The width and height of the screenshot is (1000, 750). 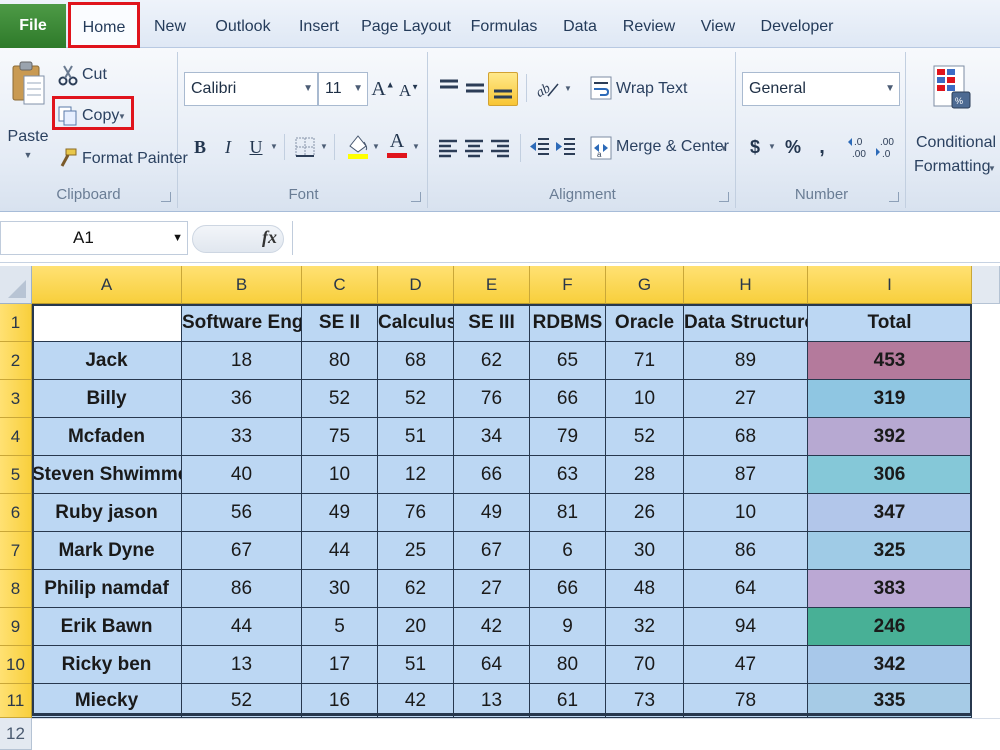 What do you see at coordinates (340, 323) in the screenshot?
I see `header-cell: SE II` at bounding box center [340, 323].